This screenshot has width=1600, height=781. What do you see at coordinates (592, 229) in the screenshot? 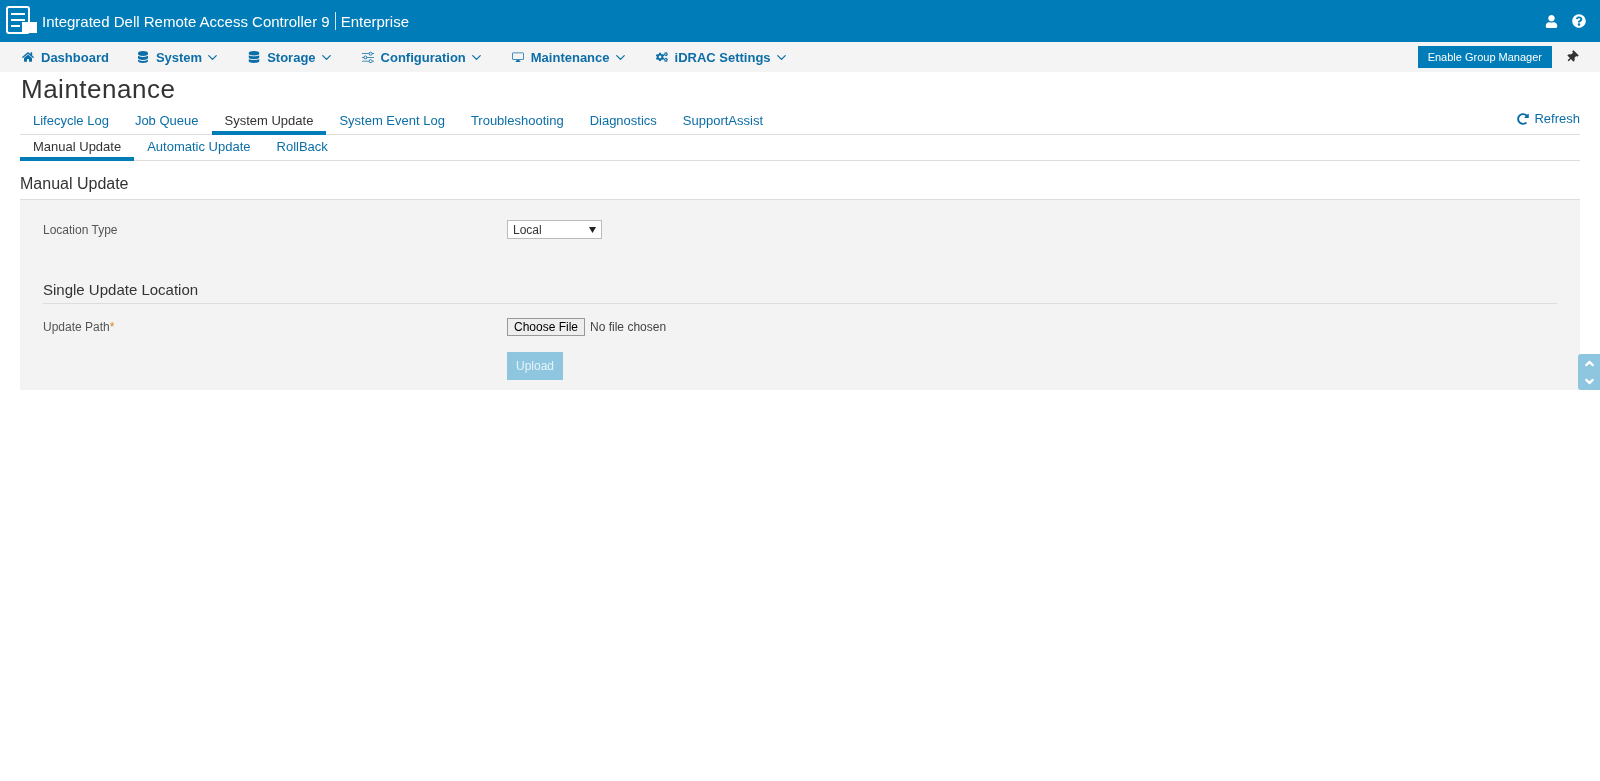
I see `dropdown-arrow-icon` at bounding box center [592, 229].